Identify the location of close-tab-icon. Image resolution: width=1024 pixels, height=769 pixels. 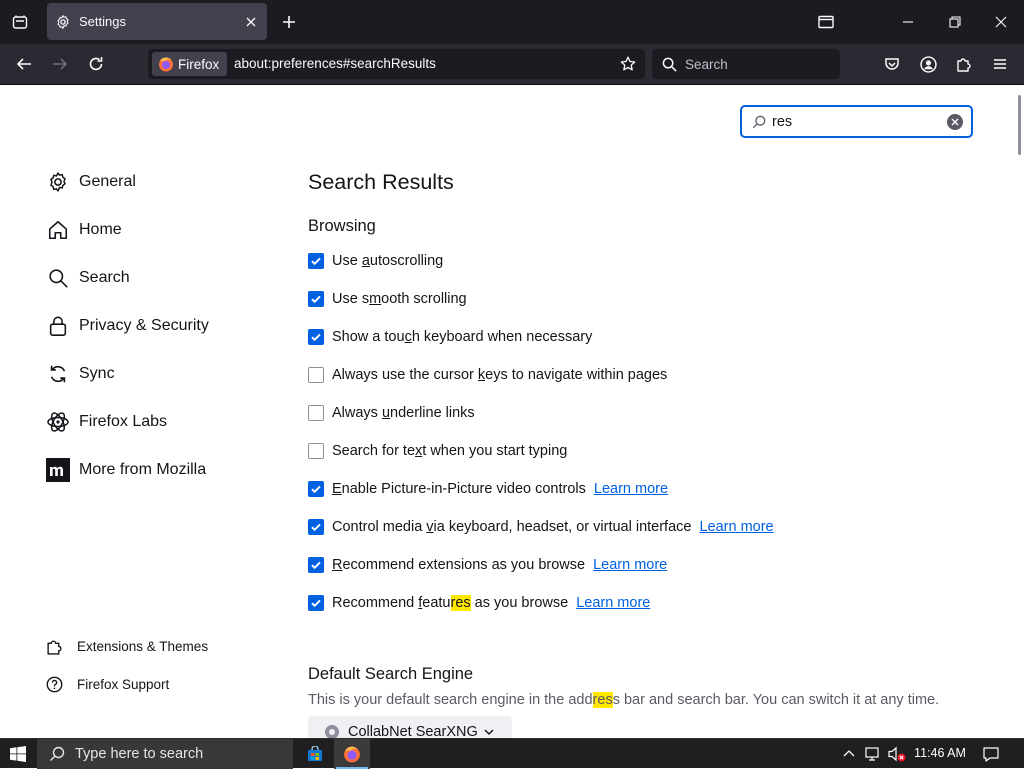
(251, 22).